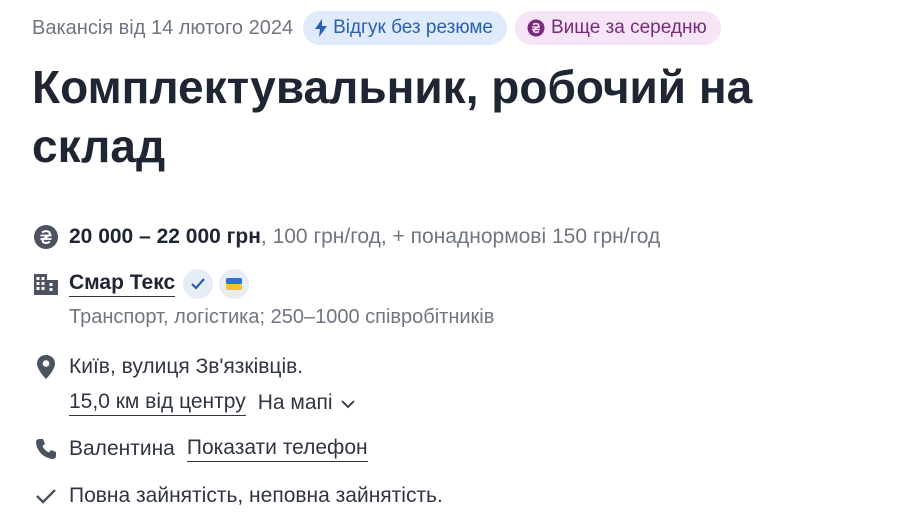 This screenshot has width=909, height=512. Describe the element at coordinates (321, 28) in the screenshot. I see `lightning-icon` at that location.